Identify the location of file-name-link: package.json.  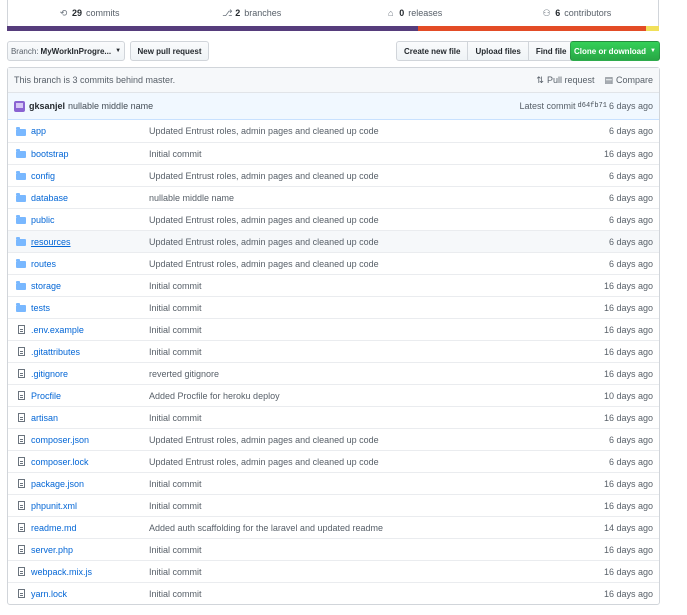
(90, 484).